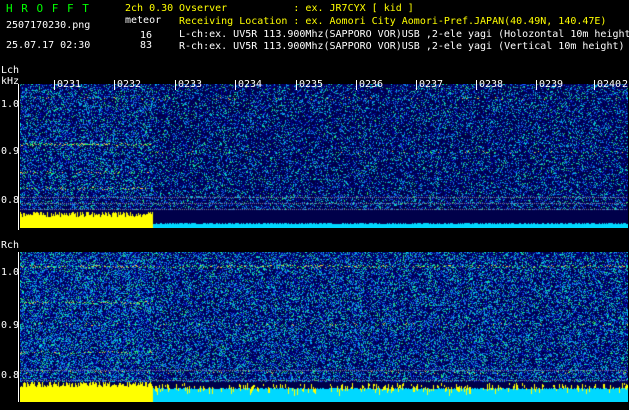 The height and width of the screenshot is (410, 629). Describe the element at coordinates (10, 81) in the screenshot. I see `lch-unit: kHz` at that location.